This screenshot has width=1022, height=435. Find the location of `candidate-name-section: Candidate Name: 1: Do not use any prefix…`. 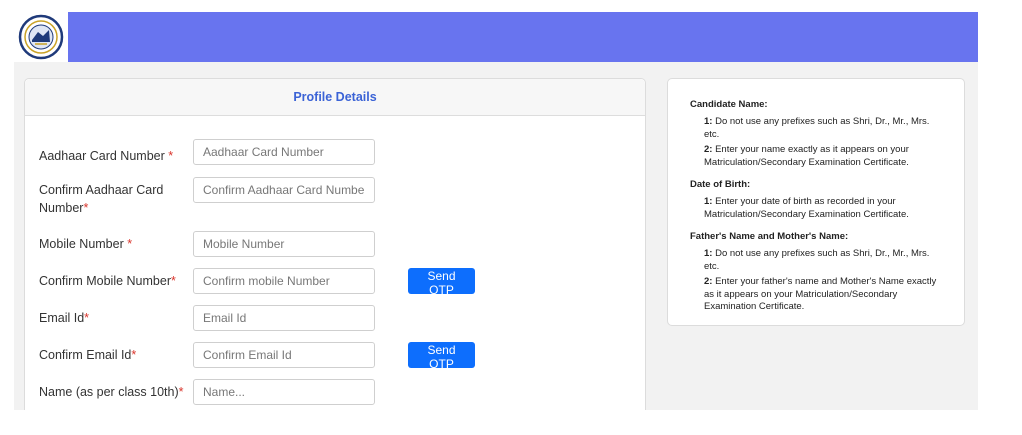

candidate-name-section: Candidate Name: 1: Do not use any prefix… is located at coordinates (817, 134).